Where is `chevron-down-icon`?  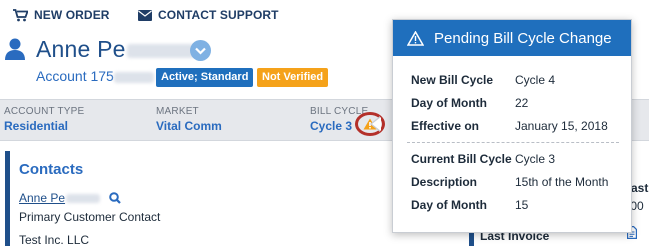
chevron-down-icon is located at coordinates (200, 51).